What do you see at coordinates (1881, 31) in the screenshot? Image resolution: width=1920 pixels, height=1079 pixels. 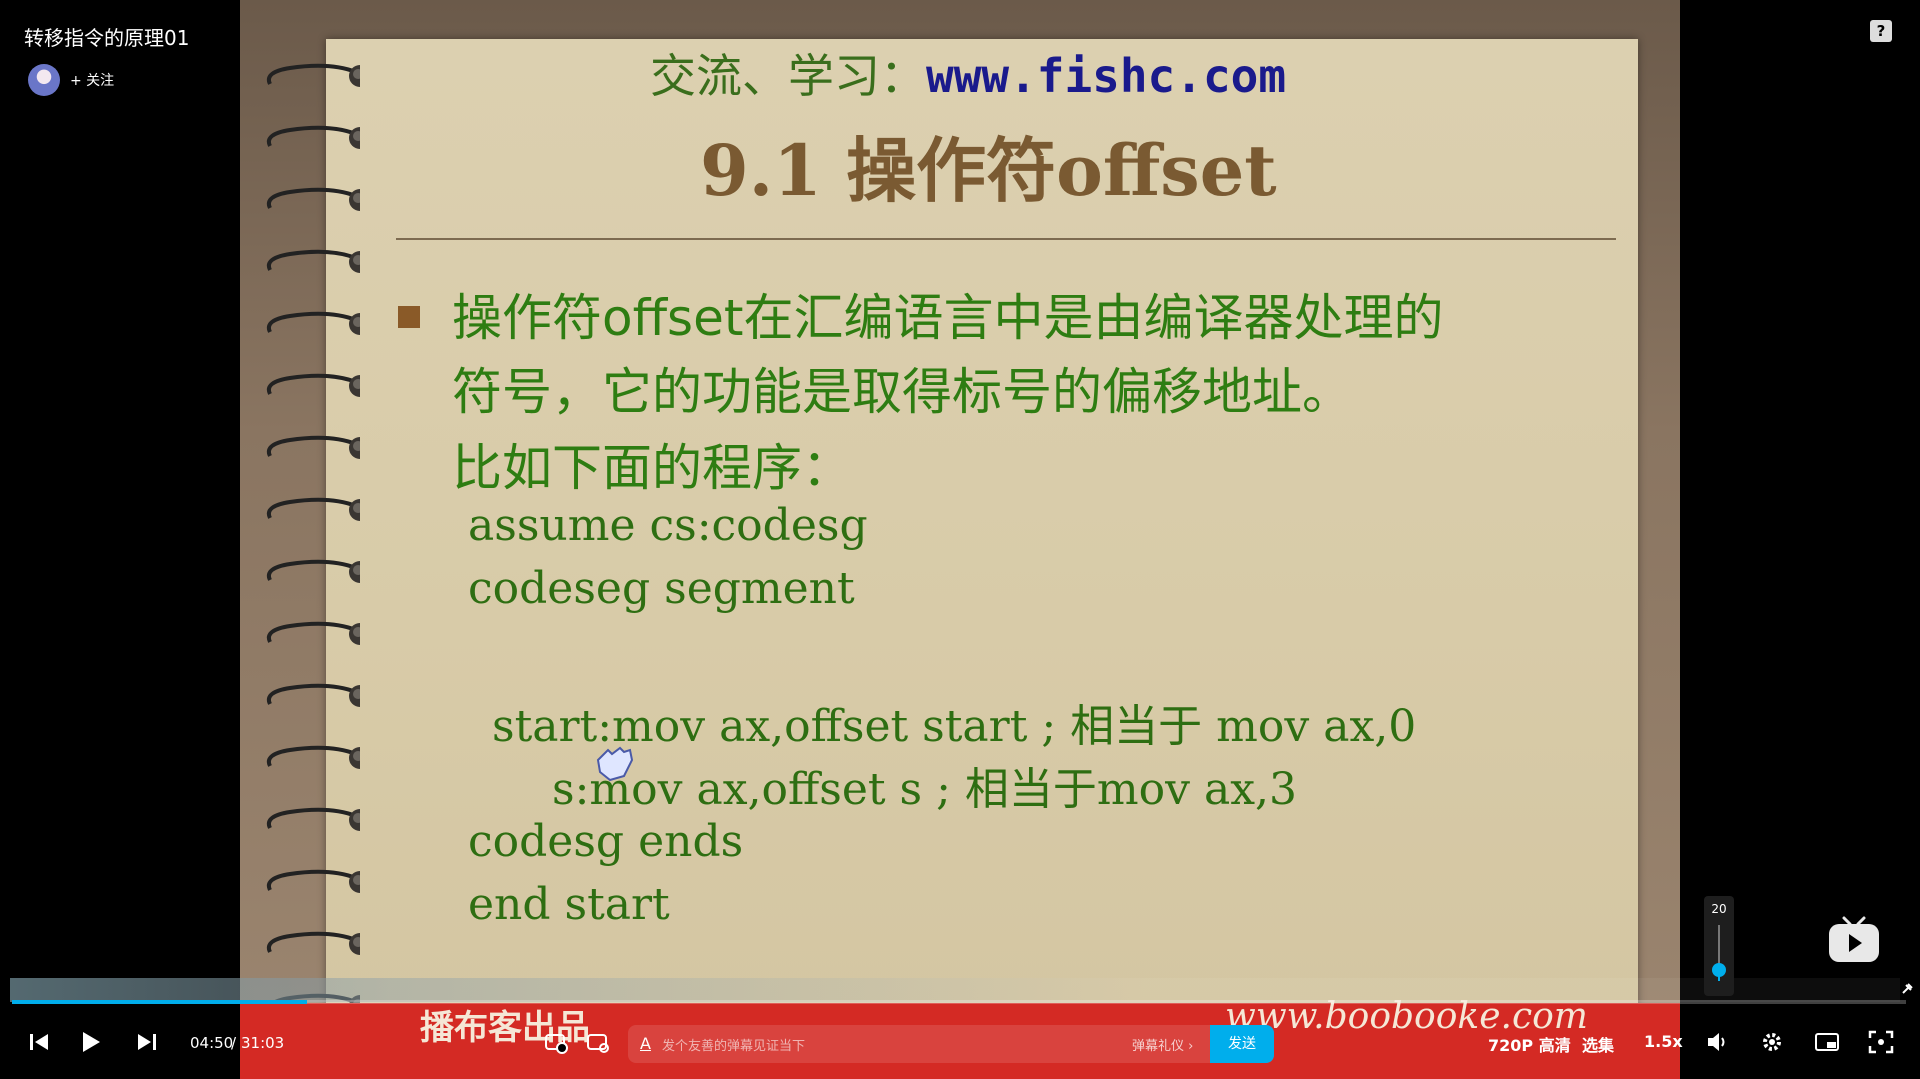 I see `help-icon: ?` at bounding box center [1881, 31].